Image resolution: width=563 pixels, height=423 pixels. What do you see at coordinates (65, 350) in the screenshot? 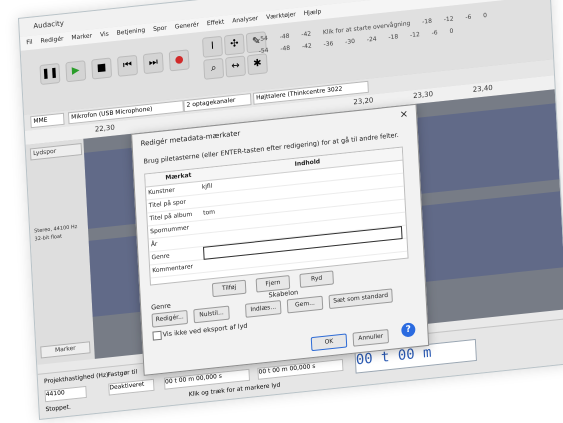
I see `track-select-button: Marker` at bounding box center [65, 350].